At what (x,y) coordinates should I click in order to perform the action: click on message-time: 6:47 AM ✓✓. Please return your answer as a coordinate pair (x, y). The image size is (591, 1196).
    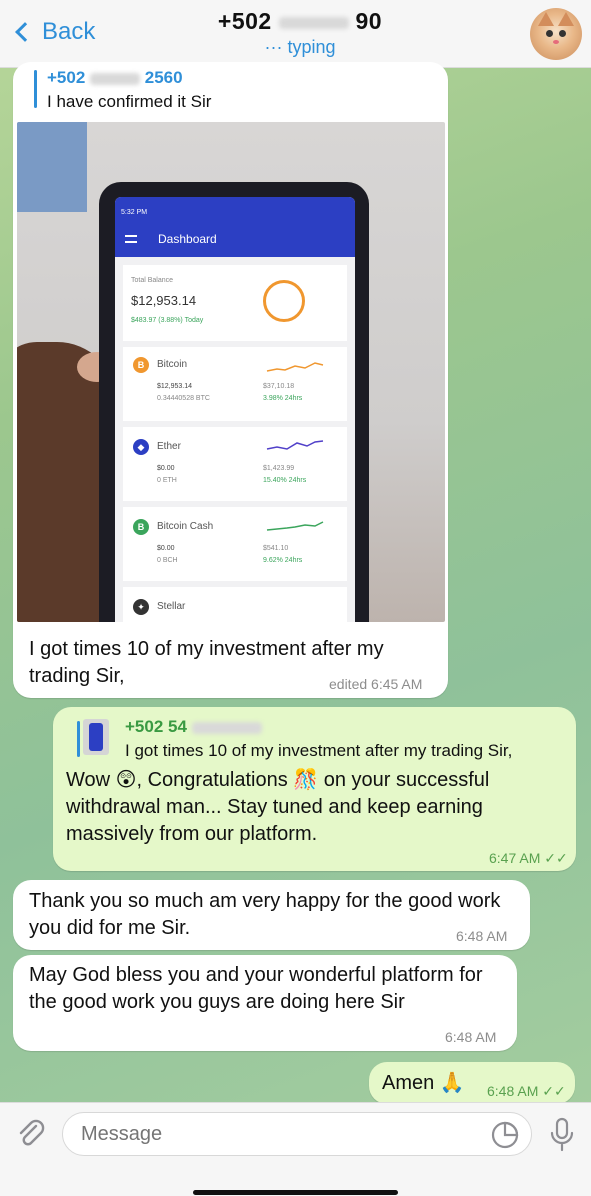
    Looking at the image, I should click on (528, 858).